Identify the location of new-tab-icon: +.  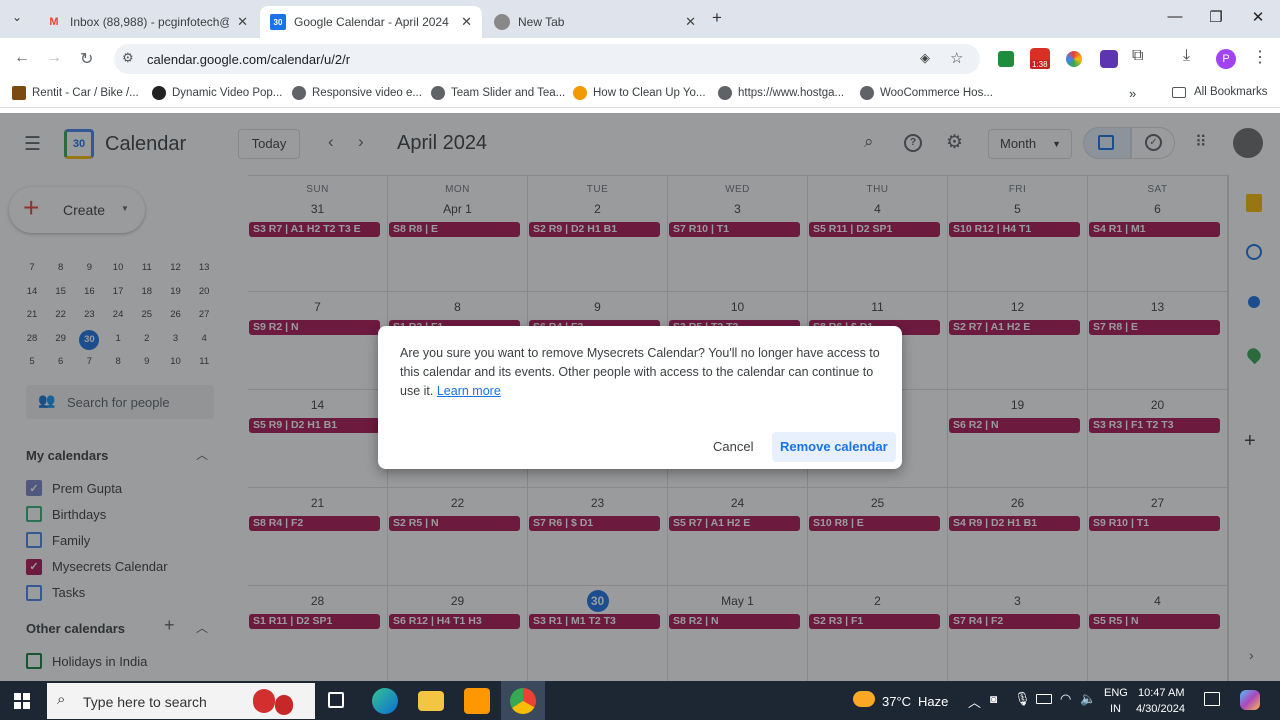
(717, 18).